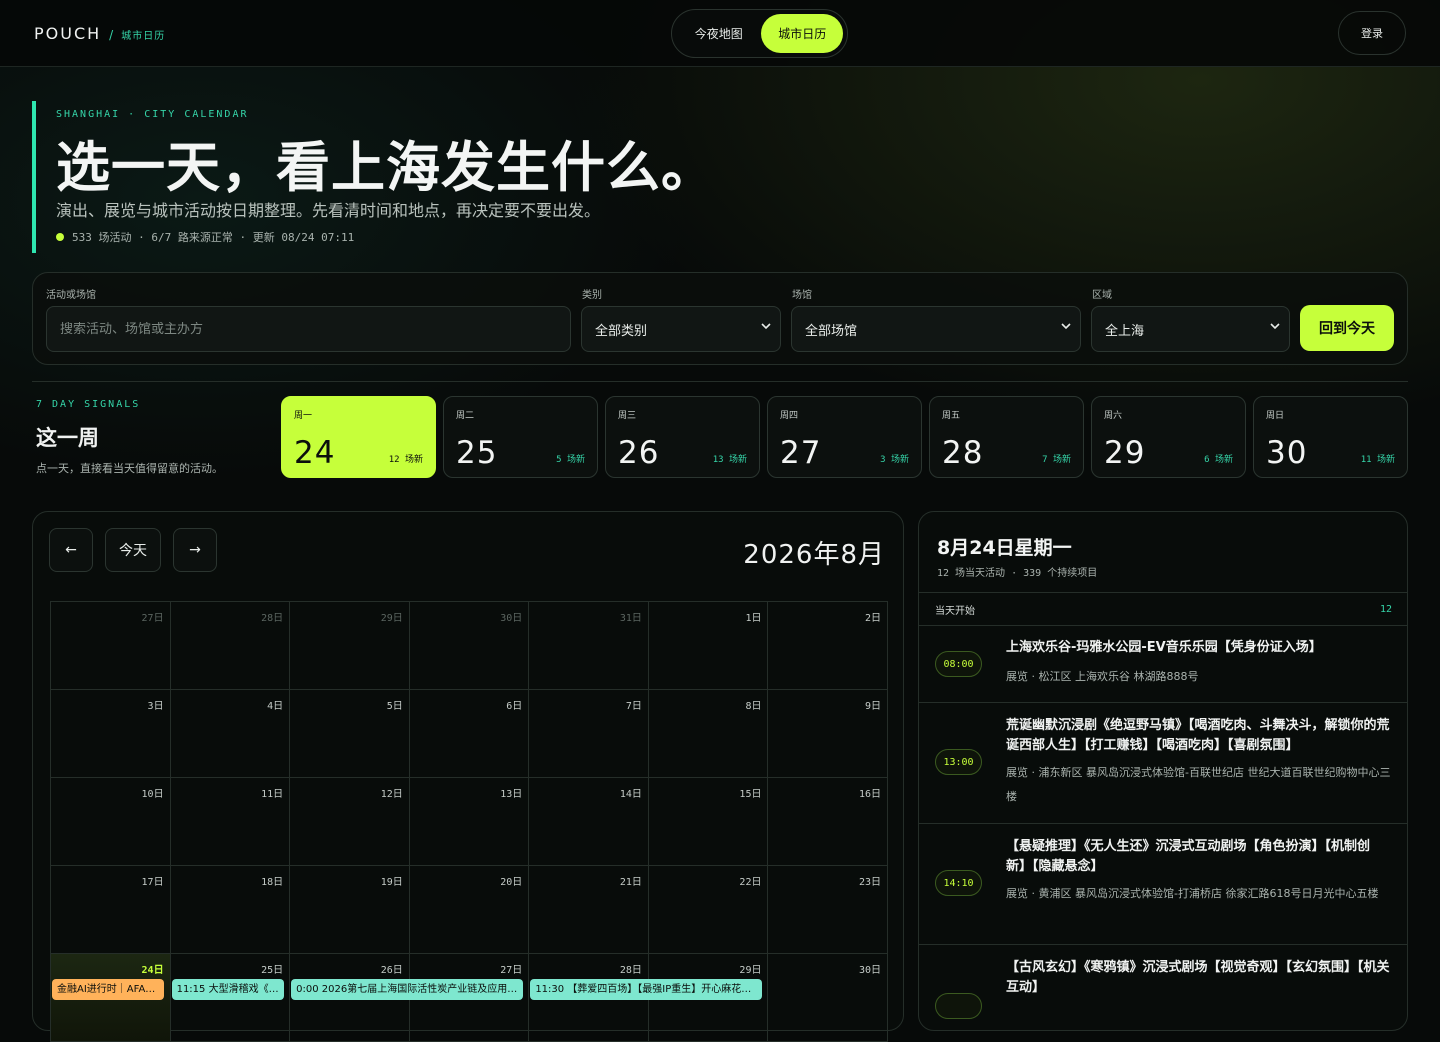  Describe the element at coordinates (1275, 416) in the screenshot. I see `day-card-weekday: 周日` at that location.